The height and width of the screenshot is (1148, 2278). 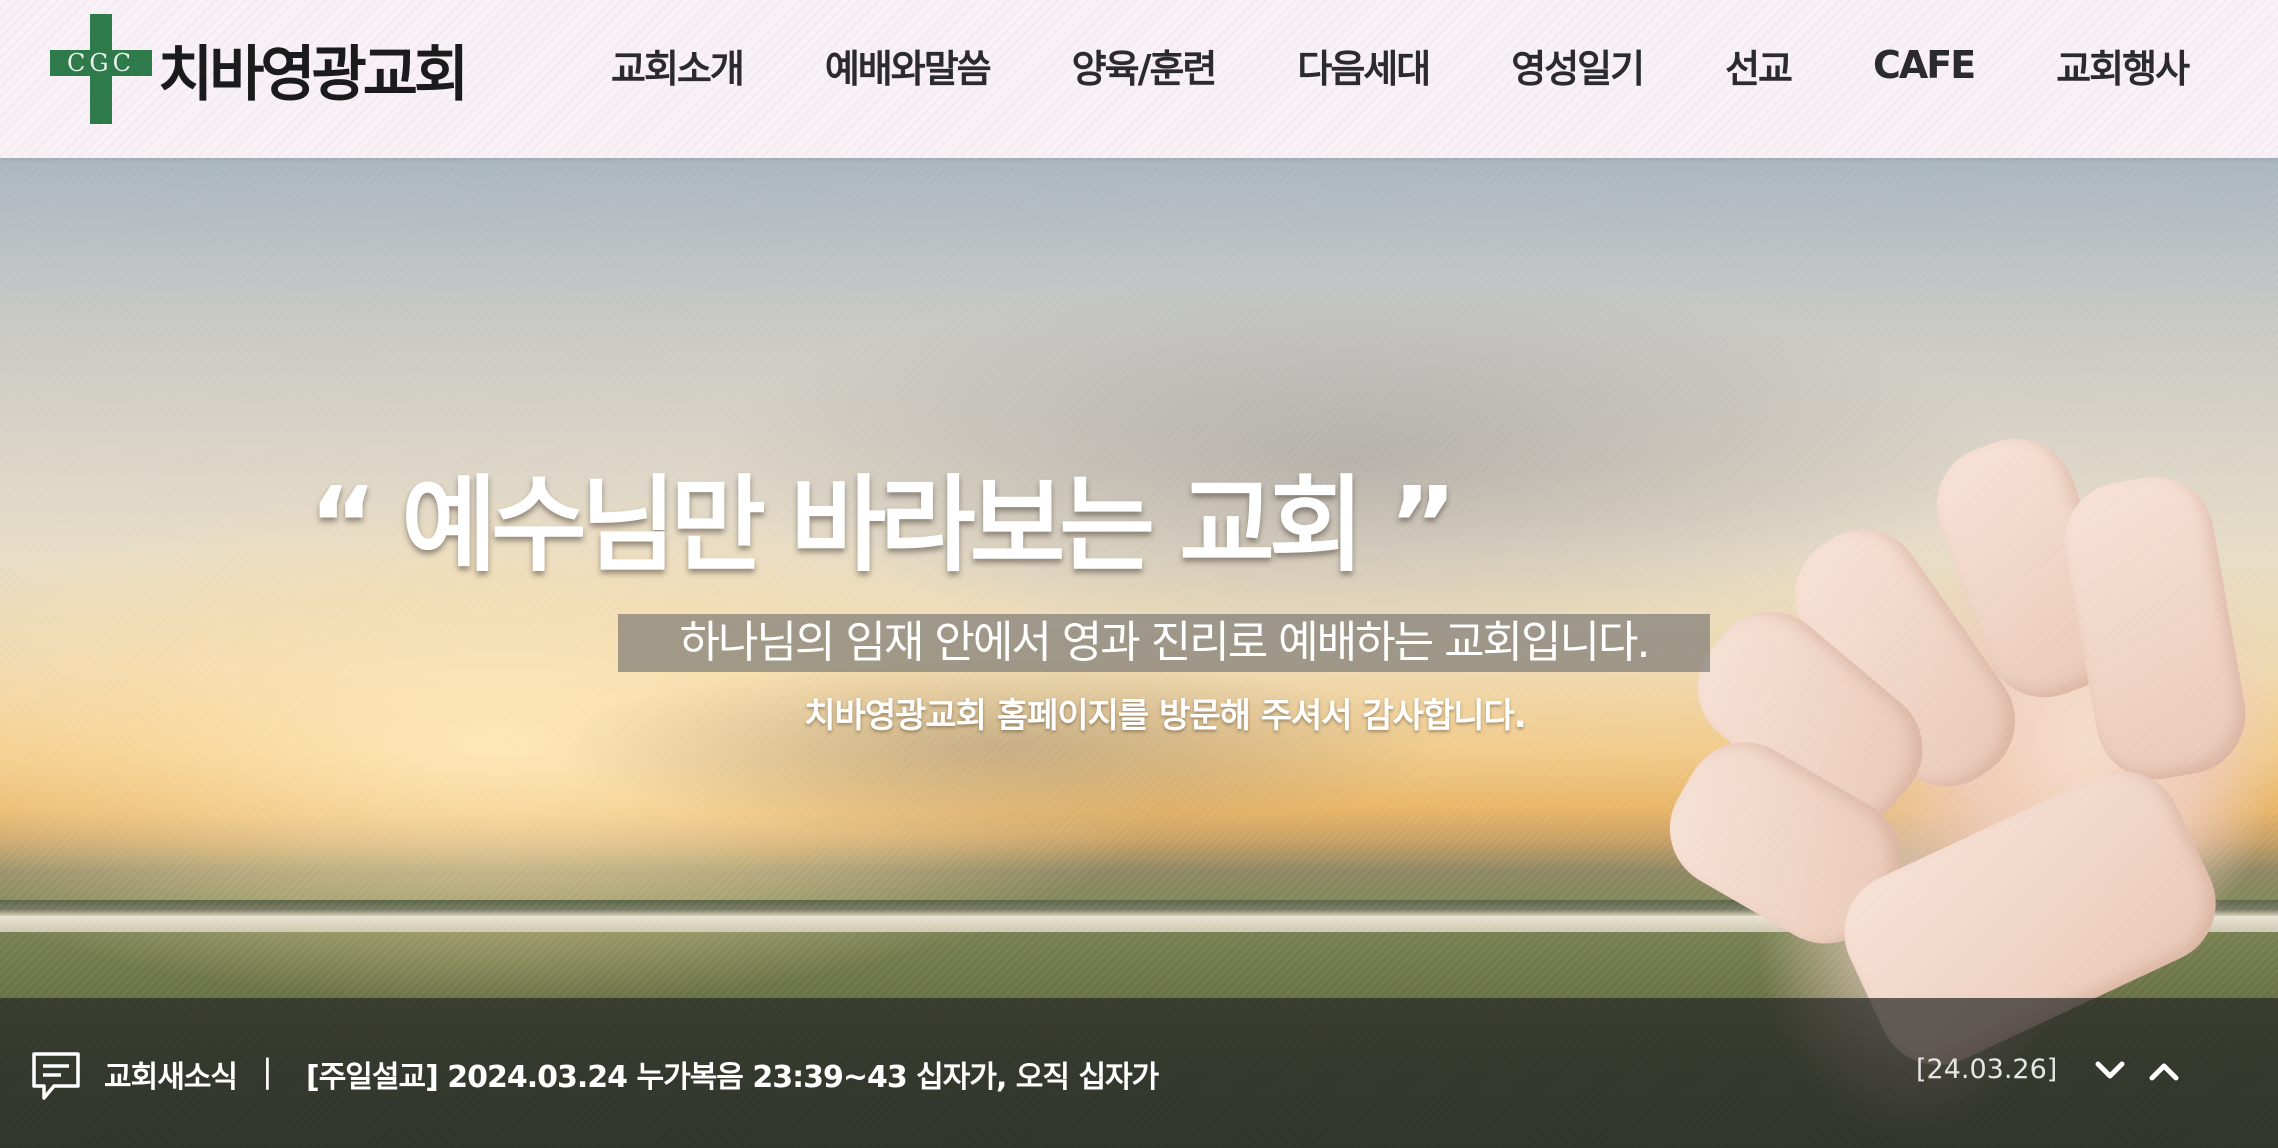 What do you see at coordinates (677, 65) in the screenshot?
I see `nav-item-about: 교회소개` at bounding box center [677, 65].